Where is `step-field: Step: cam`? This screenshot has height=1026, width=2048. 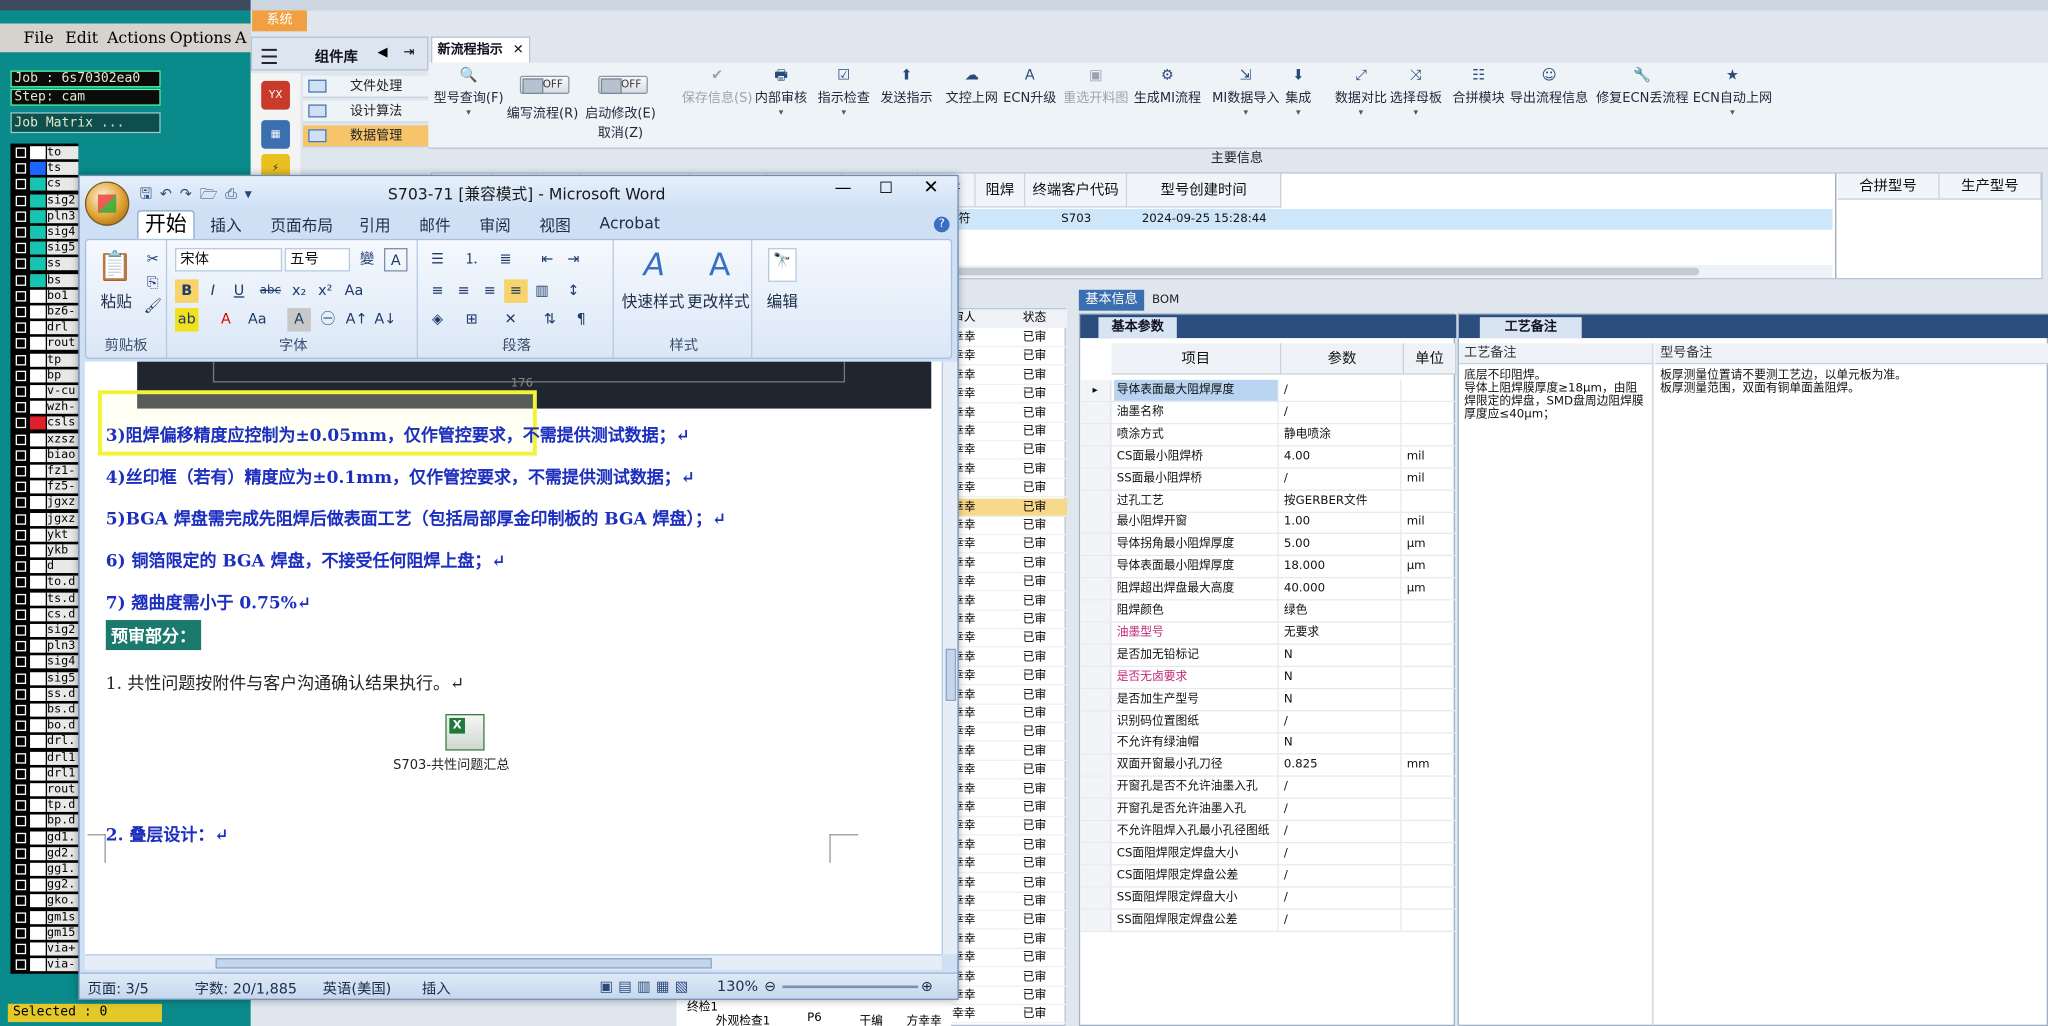
step-field: Step: cam is located at coordinates (85, 97).